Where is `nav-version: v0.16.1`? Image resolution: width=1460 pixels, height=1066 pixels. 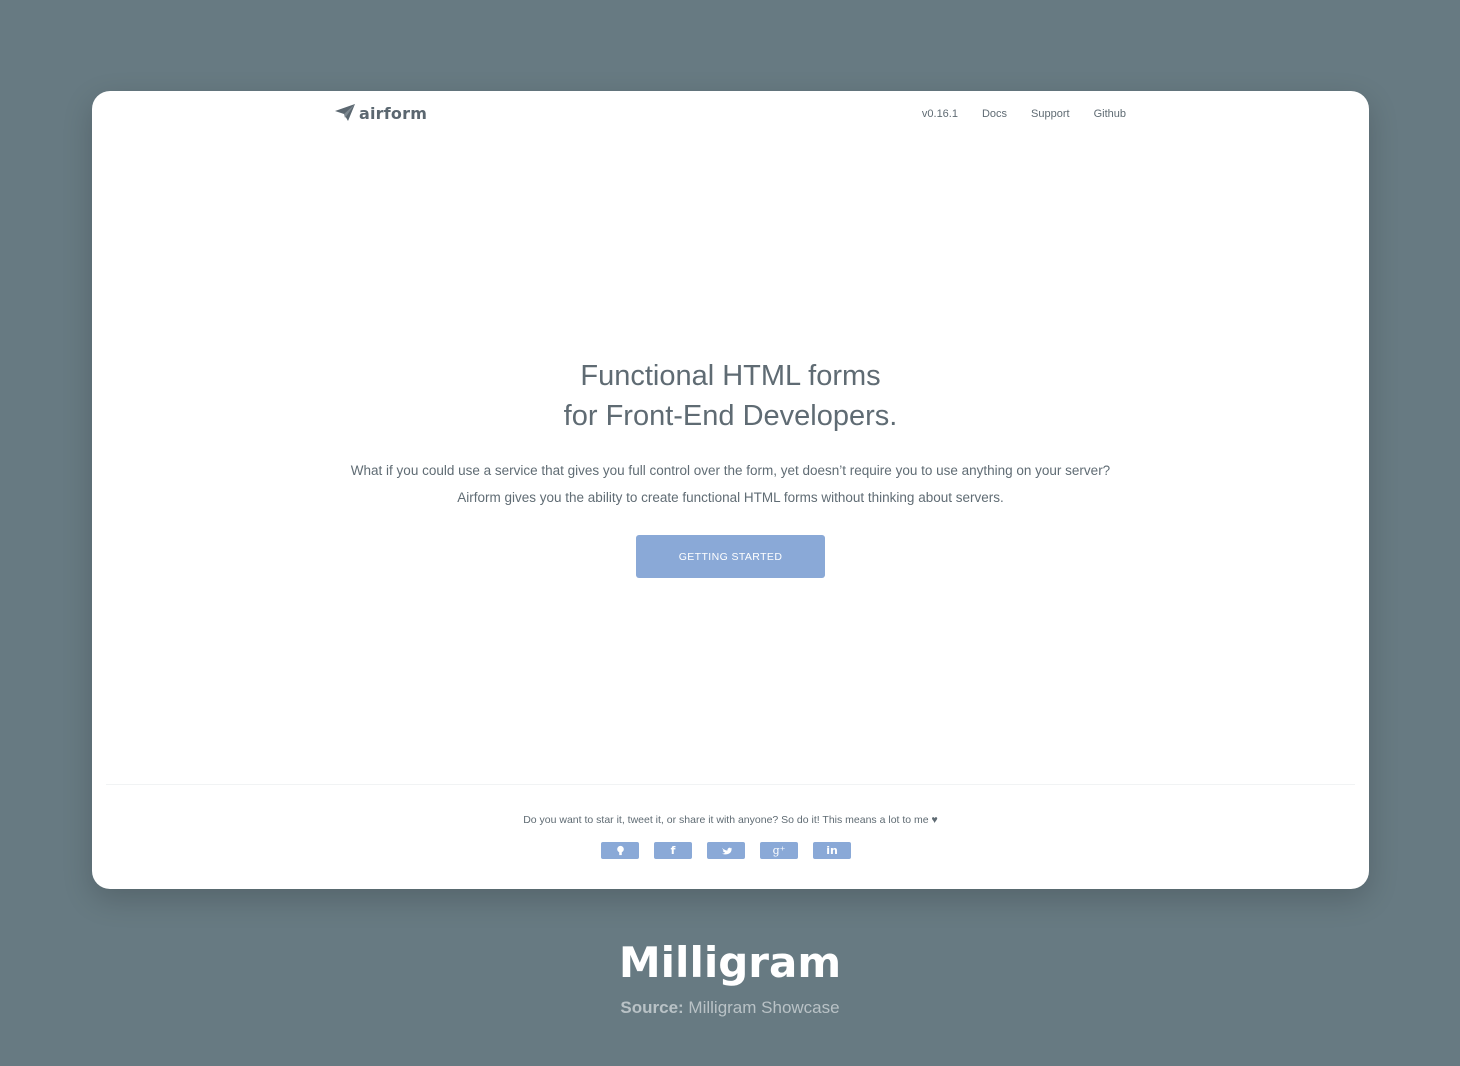 nav-version: v0.16.1 is located at coordinates (940, 114).